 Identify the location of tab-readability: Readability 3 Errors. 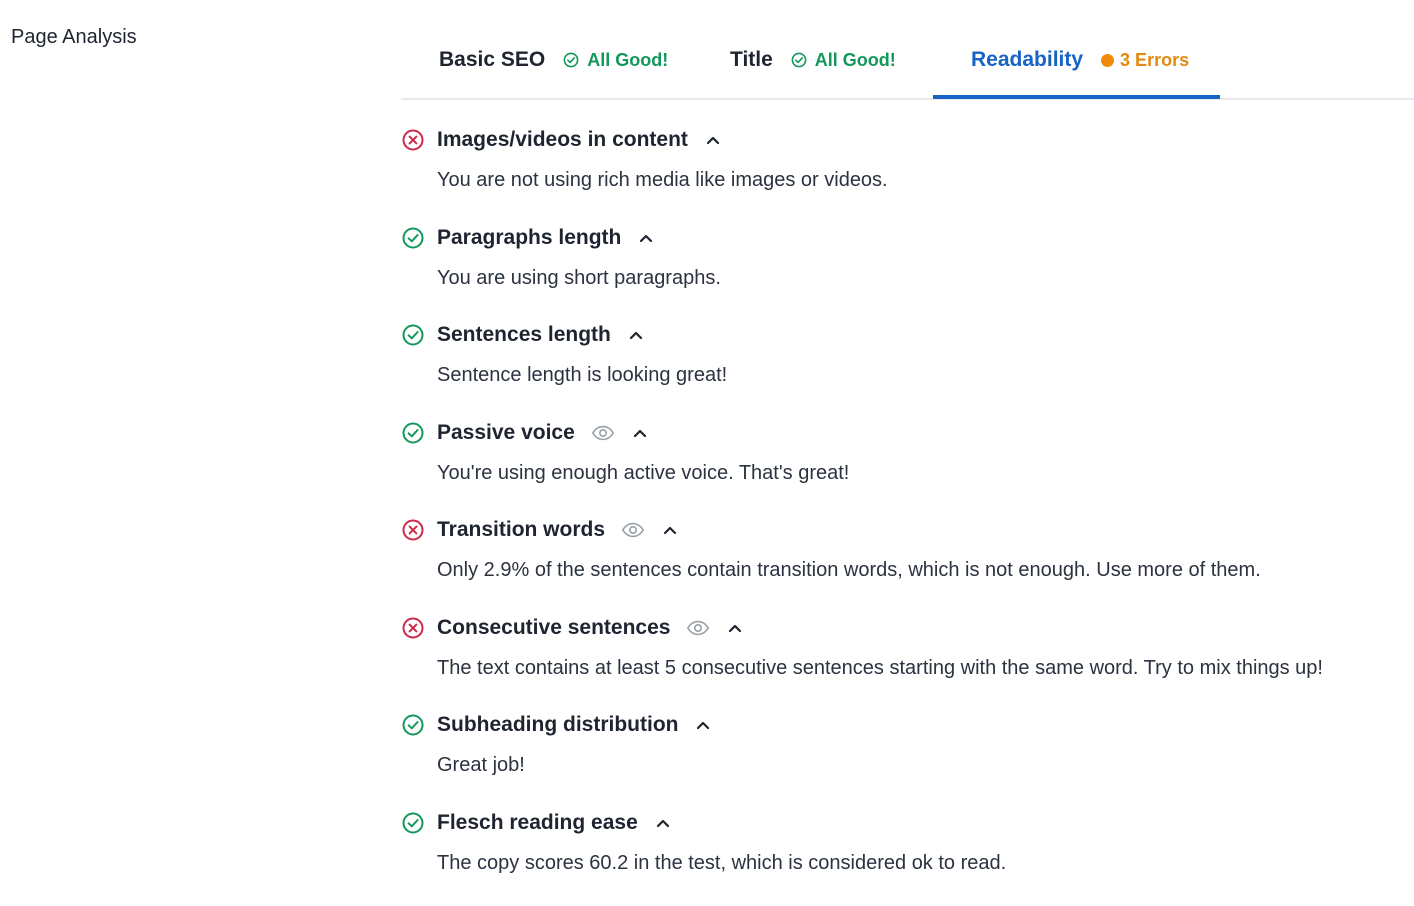
(1080, 69).